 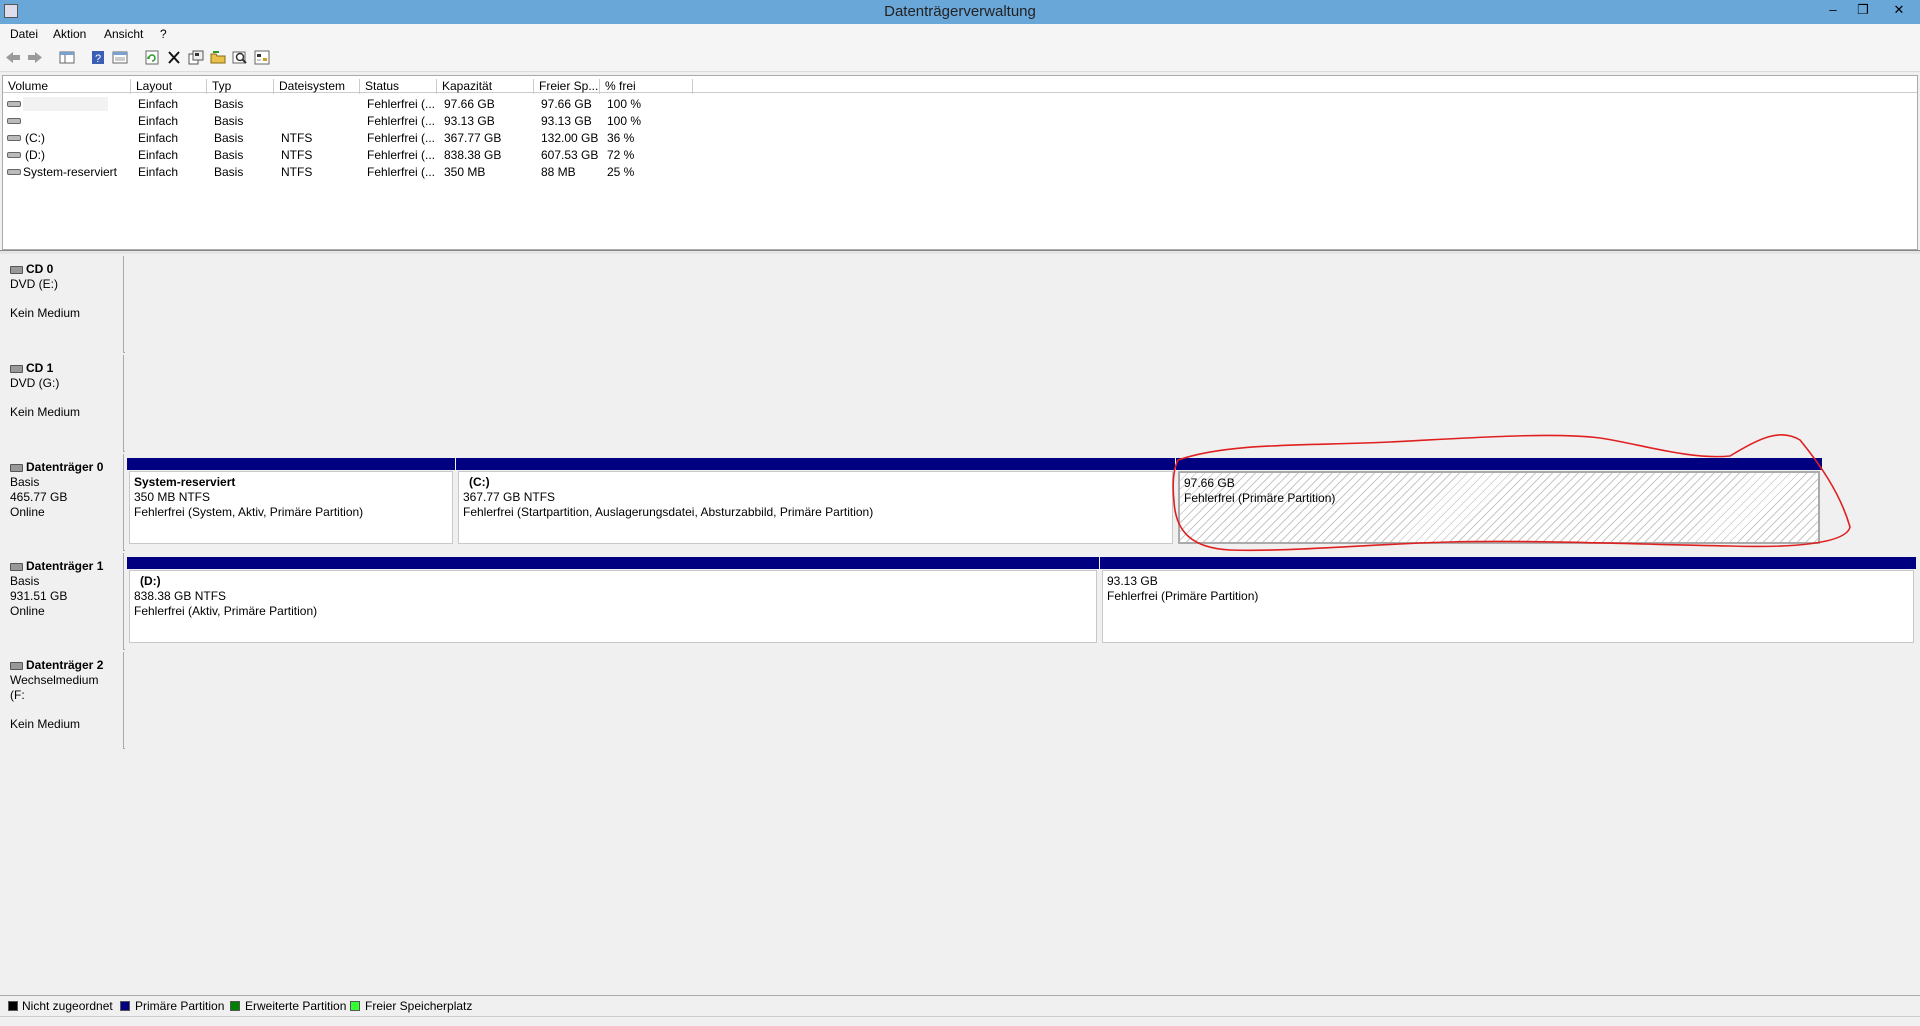 I want to click on properties-view-icon, so click(x=120, y=57).